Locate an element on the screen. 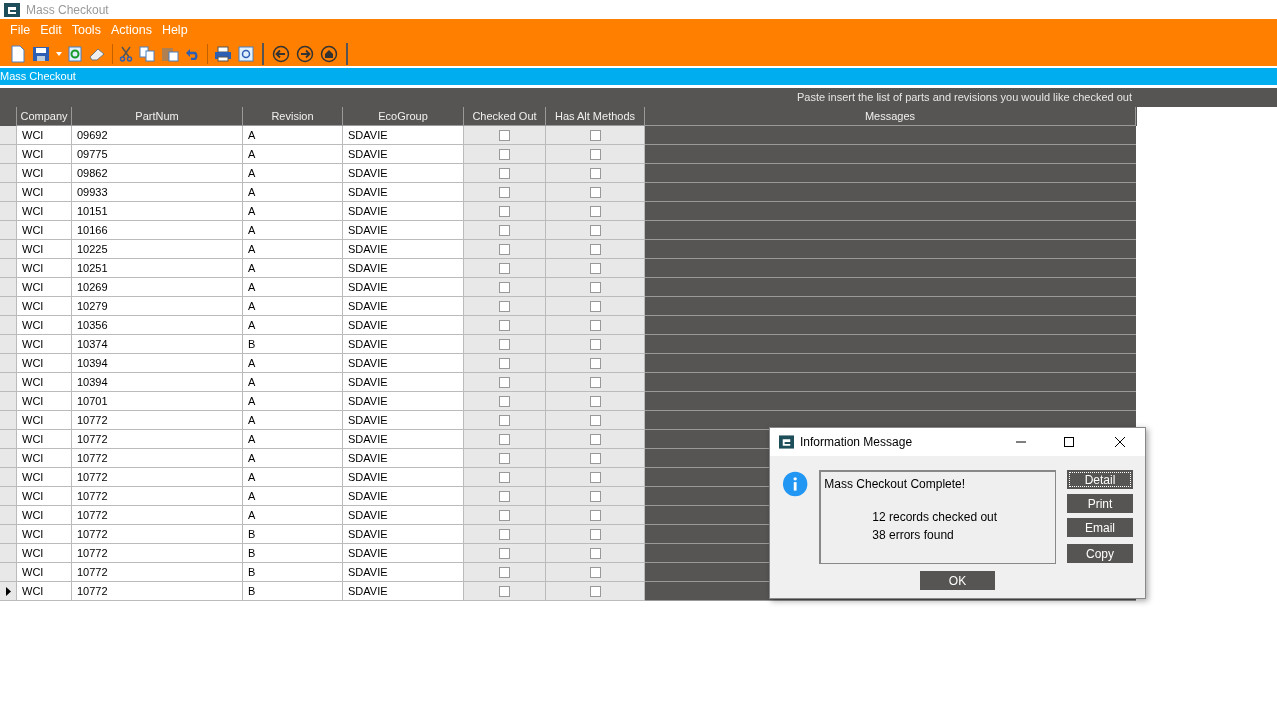 The height and width of the screenshot is (701, 1277). table-cell: 09933 is located at coordinates (157, 192).